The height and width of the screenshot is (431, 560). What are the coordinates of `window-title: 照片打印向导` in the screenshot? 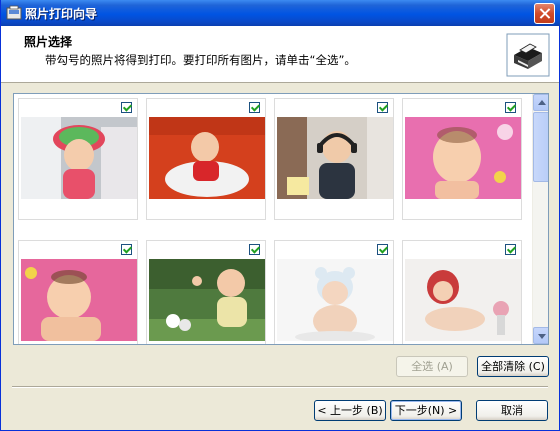 It's located at (61, 14).